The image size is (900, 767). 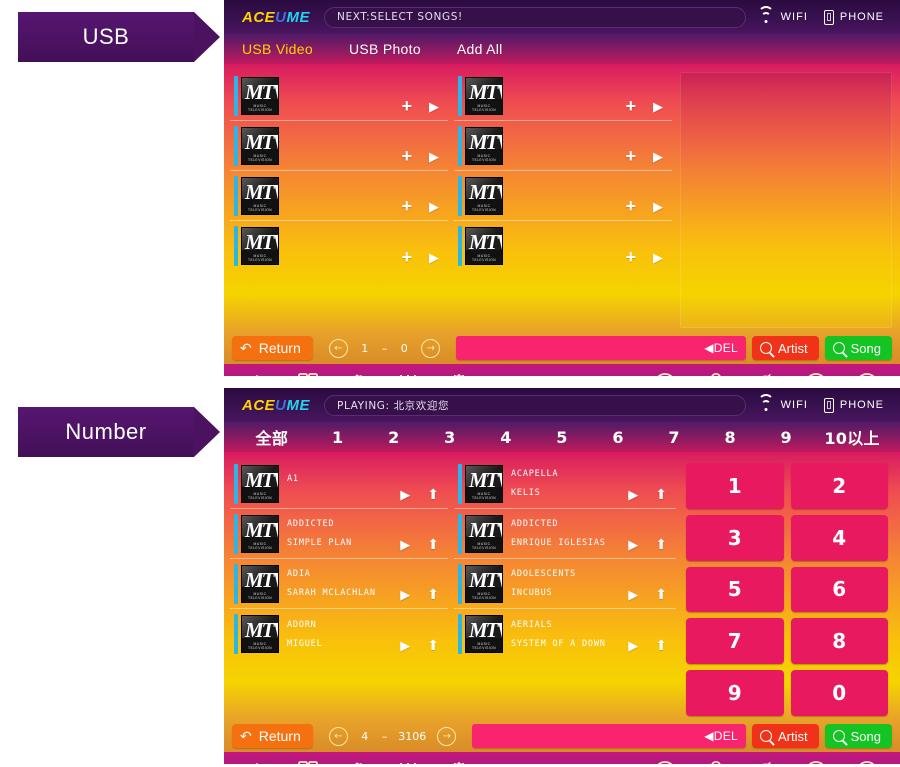 I want to click on tab-1: 1, so click(x=338, y=437).